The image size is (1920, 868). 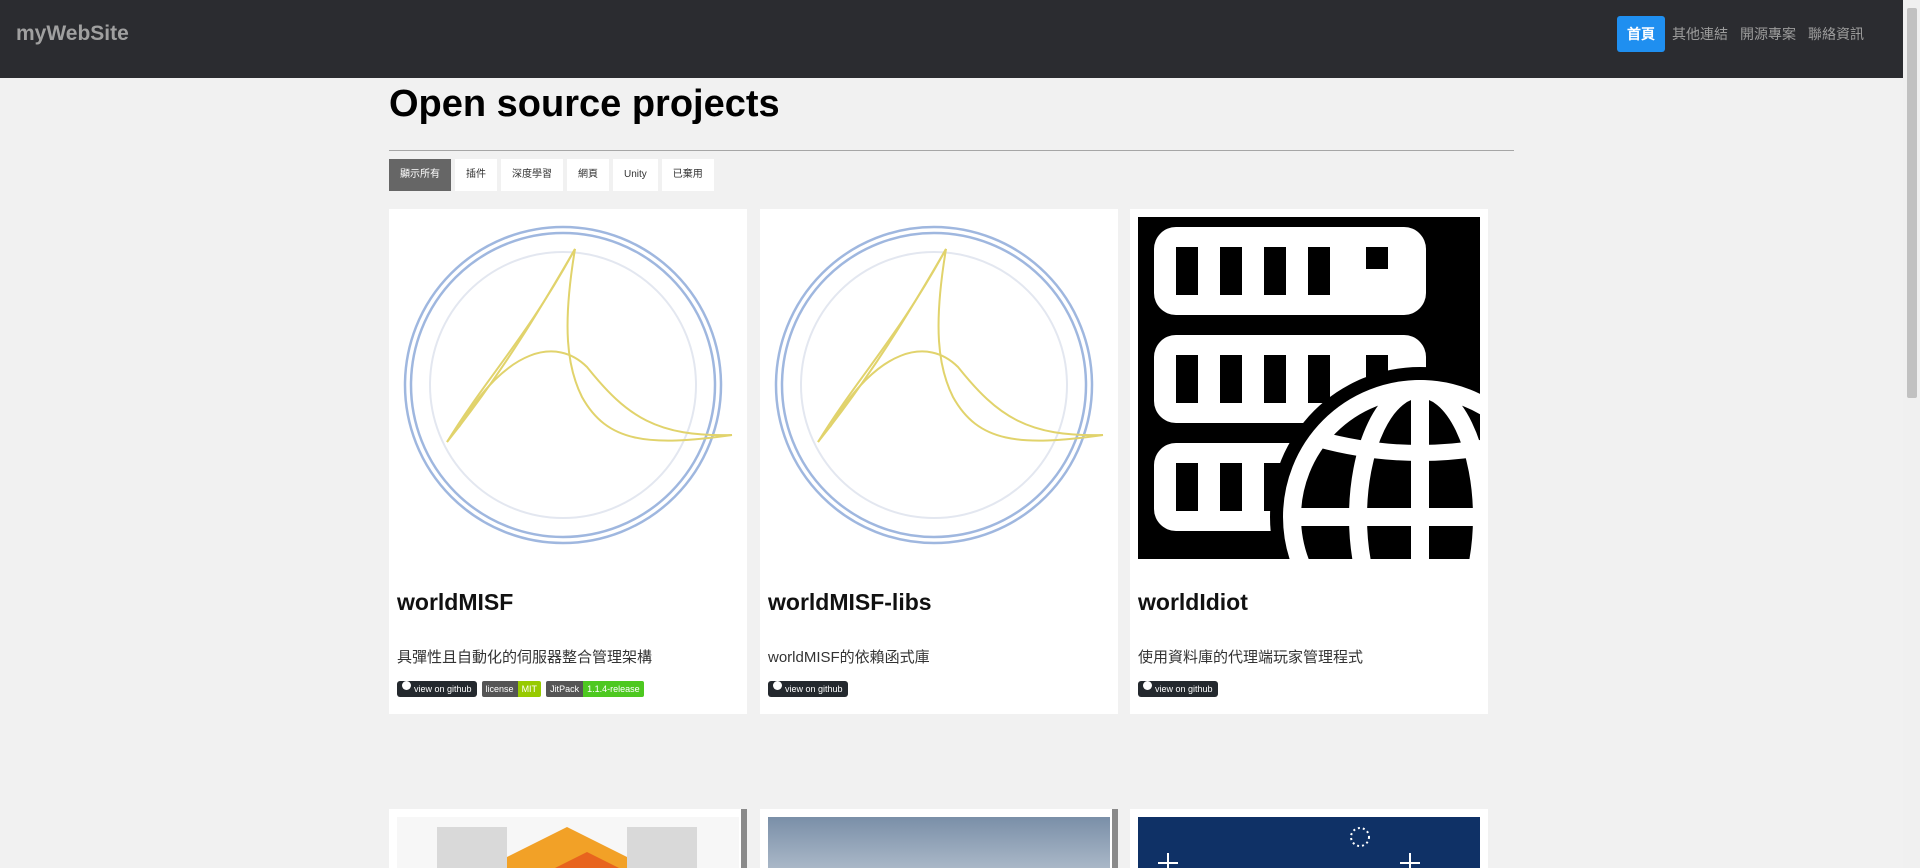 I want to click on worldmisf-logo, so click(x=568, y=388).